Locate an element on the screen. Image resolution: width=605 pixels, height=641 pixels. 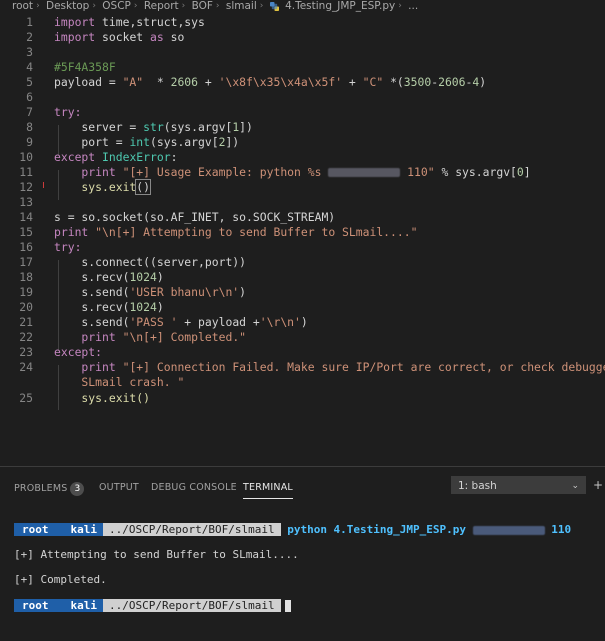
line-number: 22 is located at coordinates (26, 337).